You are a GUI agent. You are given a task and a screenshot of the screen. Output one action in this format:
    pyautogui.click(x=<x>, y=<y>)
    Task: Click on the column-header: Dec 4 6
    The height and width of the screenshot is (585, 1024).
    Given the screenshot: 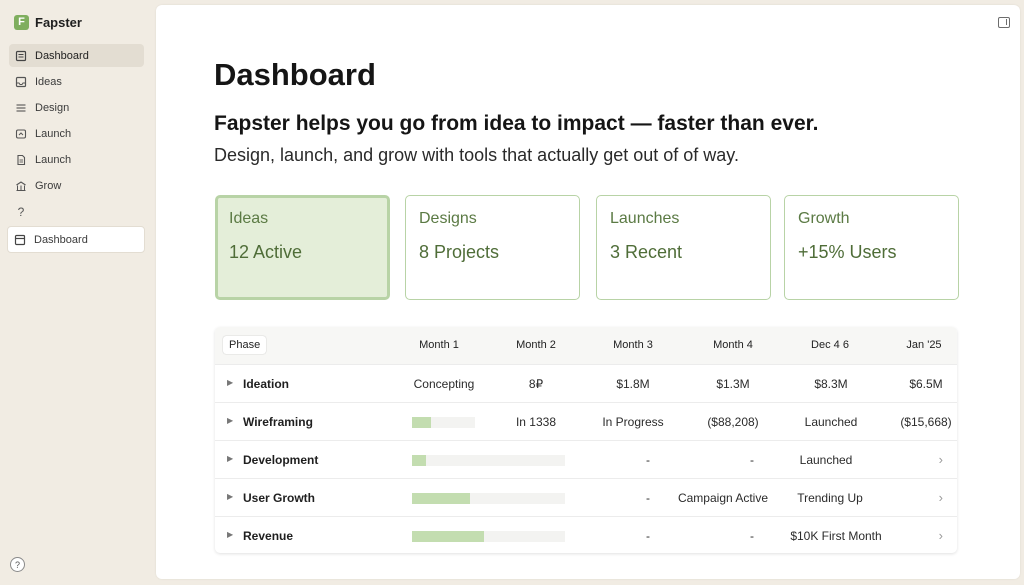 What is the action you would take?
    pyautogui.click(x=830, y=345)
    